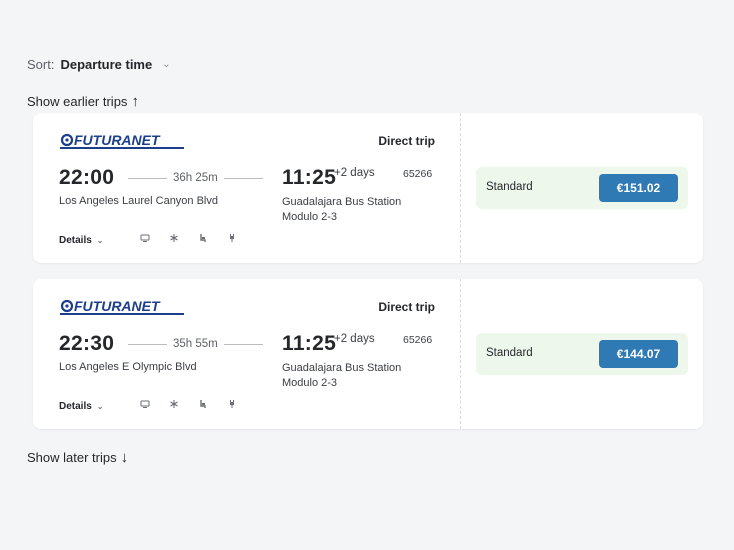 This screenshot has width=734, height=550. I want to click on show-earlier-trips-label: Show earlier trips, so click(77, 101).